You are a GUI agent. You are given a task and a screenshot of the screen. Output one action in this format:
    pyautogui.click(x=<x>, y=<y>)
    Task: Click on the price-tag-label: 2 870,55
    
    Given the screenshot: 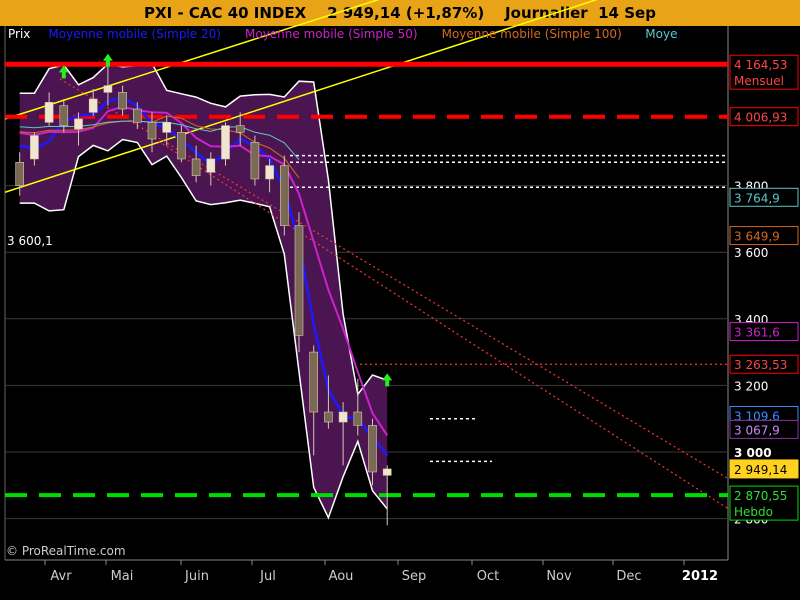 What is the action you would take?
    pyautogui.click(x=760, y=496)
    